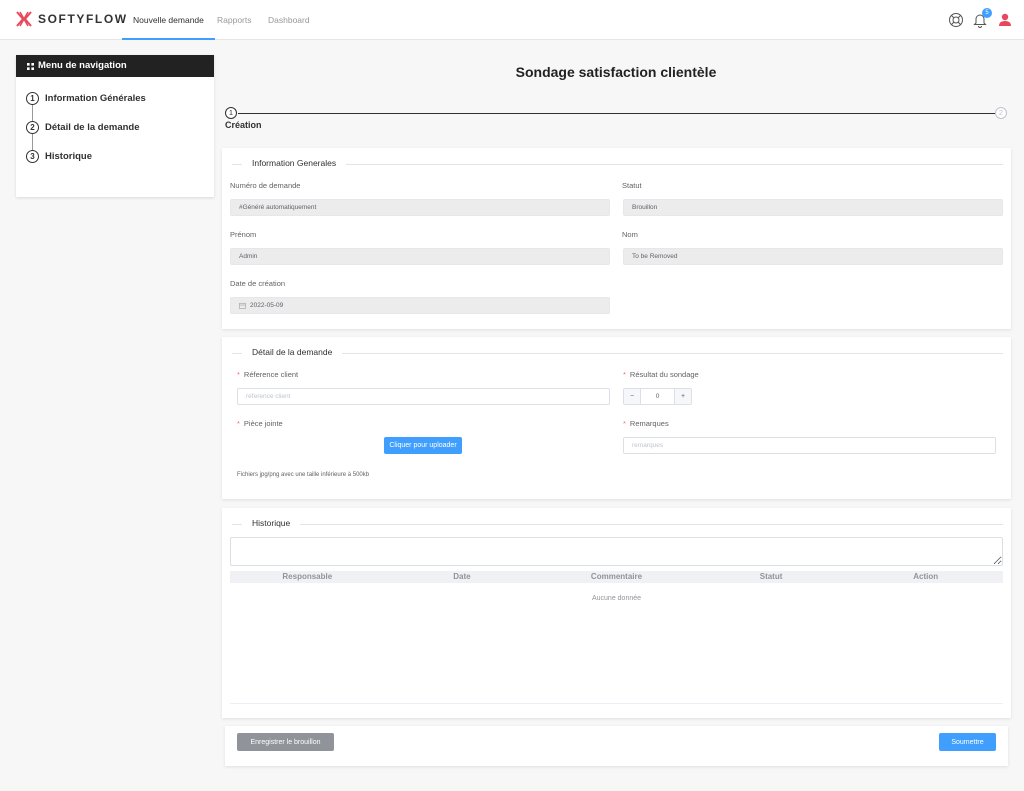 The height and width of the screenshot is (791, 1024). Describe the element at coordinates (267, 305) in the screenshot. I see `date-creation-value: 2022-05-09` at that location.